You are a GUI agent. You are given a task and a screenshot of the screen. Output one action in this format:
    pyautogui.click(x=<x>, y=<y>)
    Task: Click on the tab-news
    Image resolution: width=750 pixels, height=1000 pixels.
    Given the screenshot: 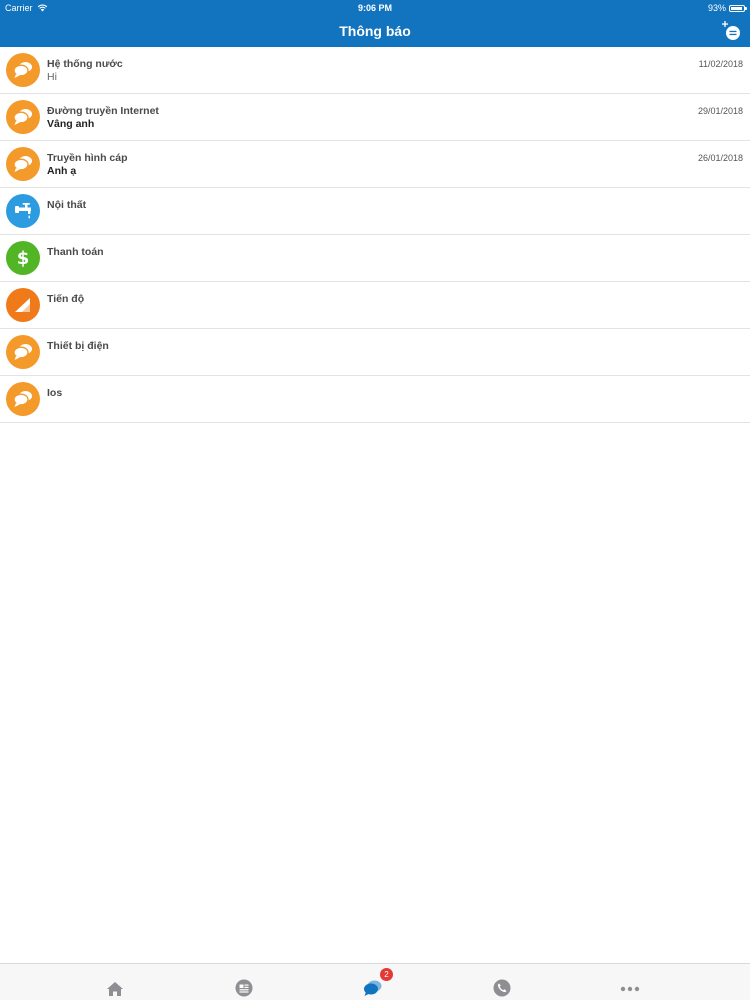 What is the action you would take?
    pyautogui.click(x=244, y=982)
    